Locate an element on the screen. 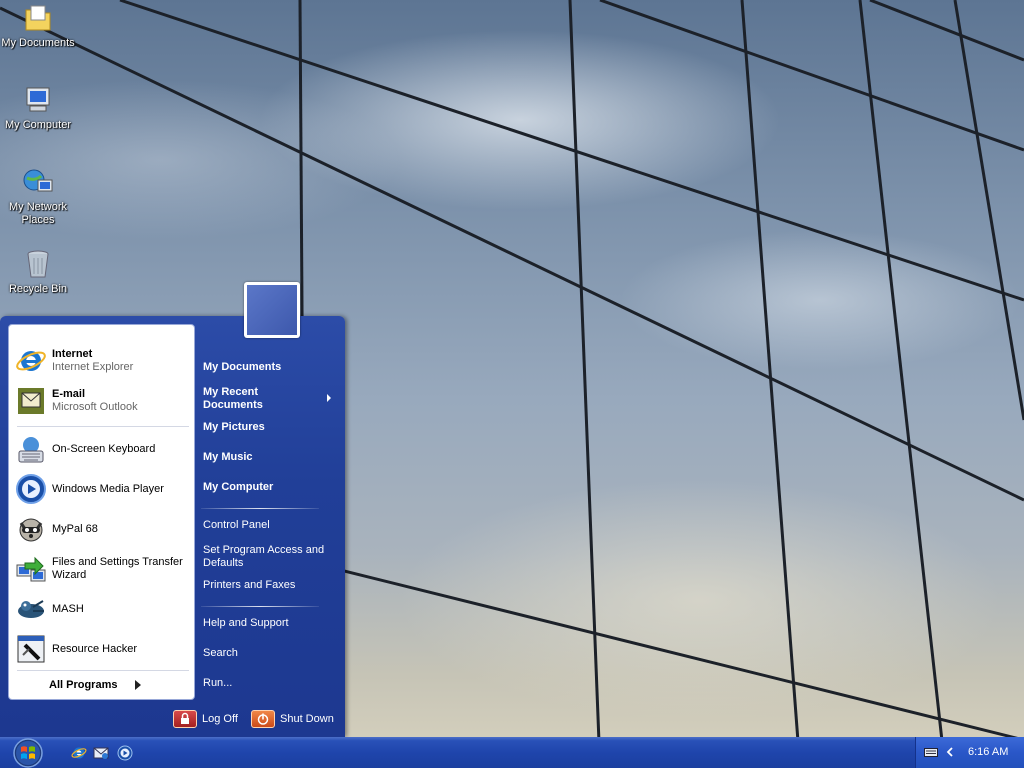  system-set-program-access: Set Program Access and Defaults is located at coordinates (265, 557).